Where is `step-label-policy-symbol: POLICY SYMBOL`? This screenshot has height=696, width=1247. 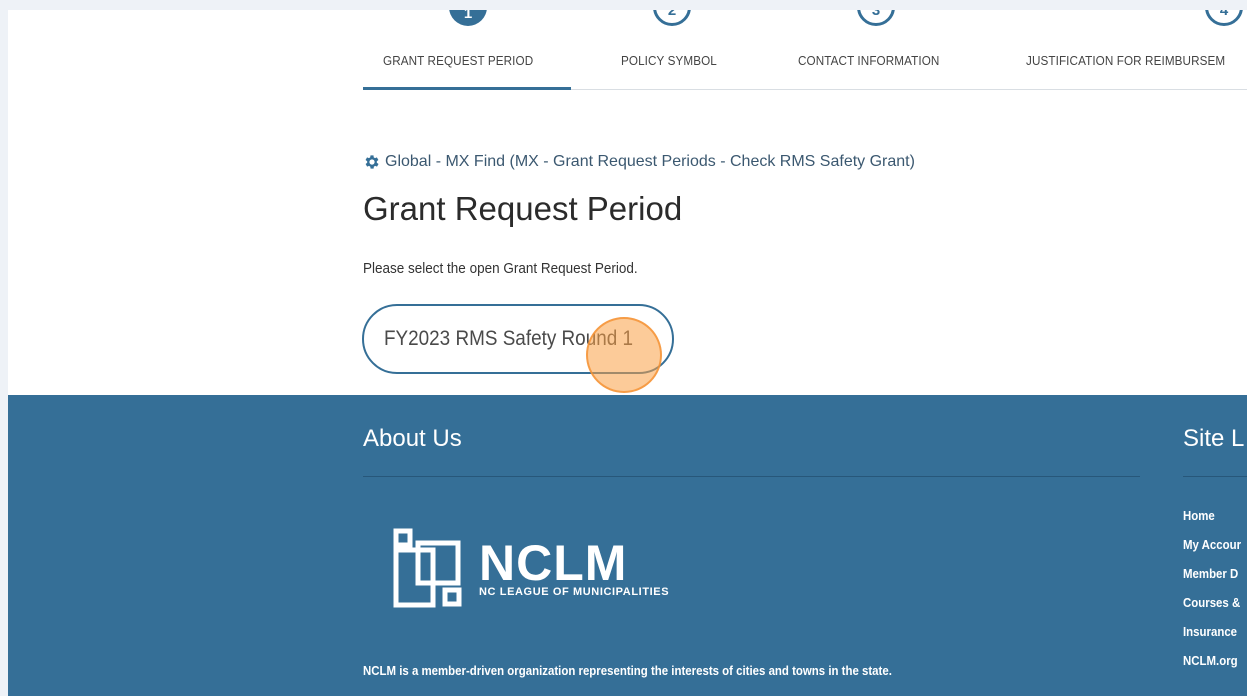
step-label-policy-symbol: POLICY SYMBOL is located at coordinates (669, 60).